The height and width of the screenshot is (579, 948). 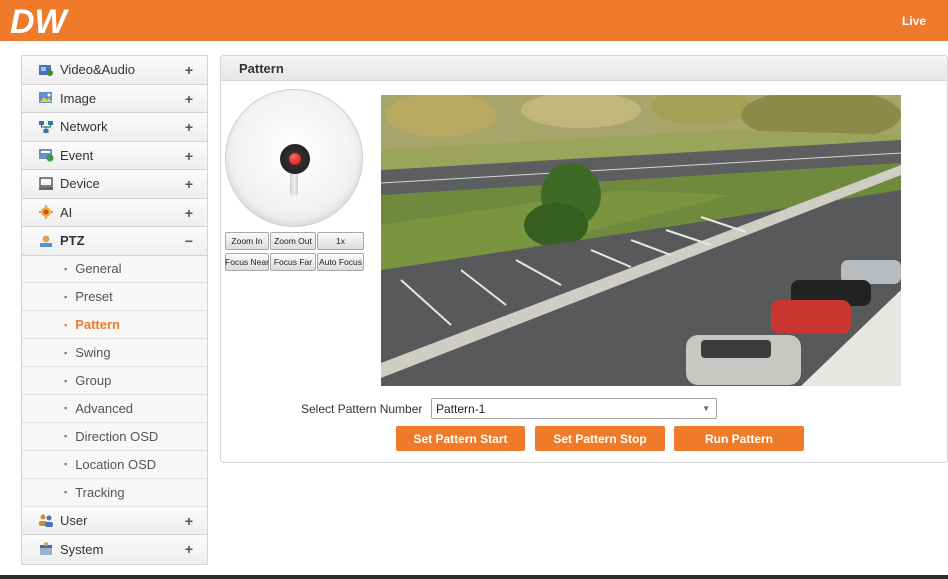 What do you see at coordinates (340, 262) in the screenshot?
I see `auto-focus-button: Auto Focus` at bounding box center [340, 262].